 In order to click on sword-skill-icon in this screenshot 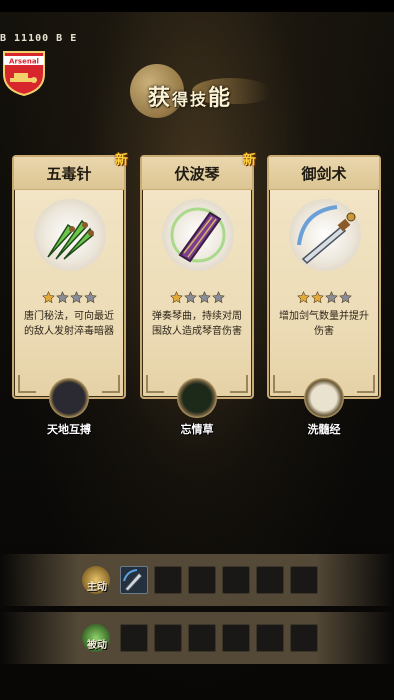, I will do `click(133, 580)`.